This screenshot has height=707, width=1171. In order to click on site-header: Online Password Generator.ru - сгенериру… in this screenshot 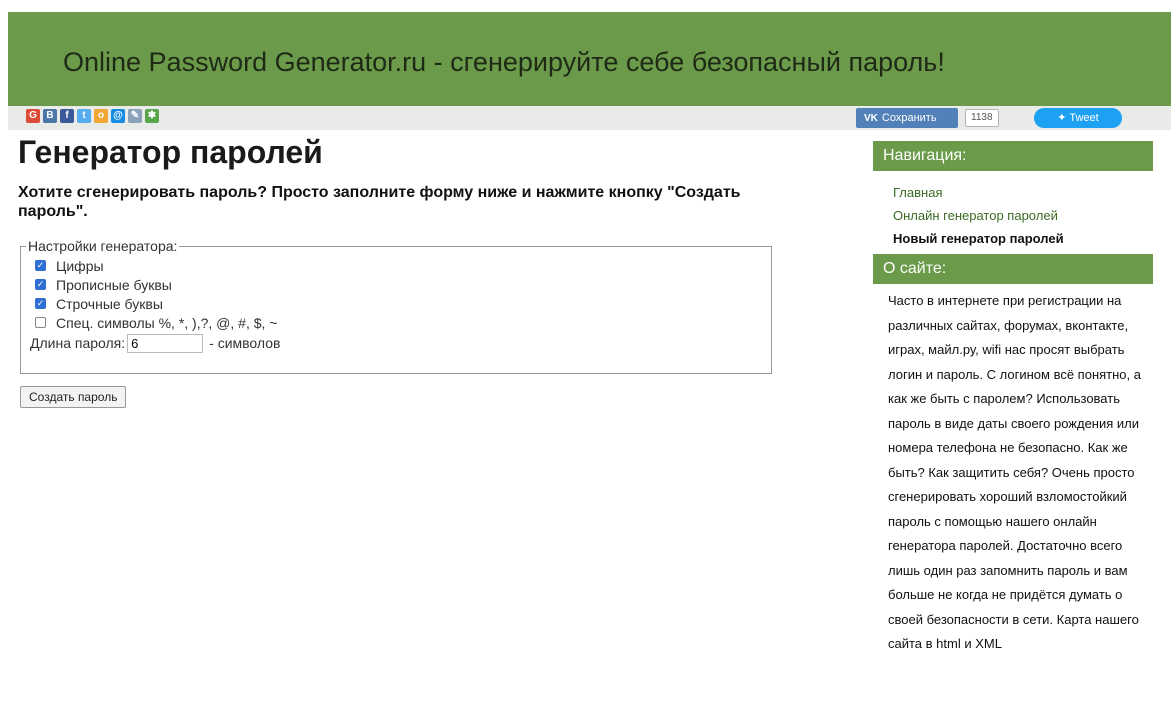, I will do `click(589, 59)`.